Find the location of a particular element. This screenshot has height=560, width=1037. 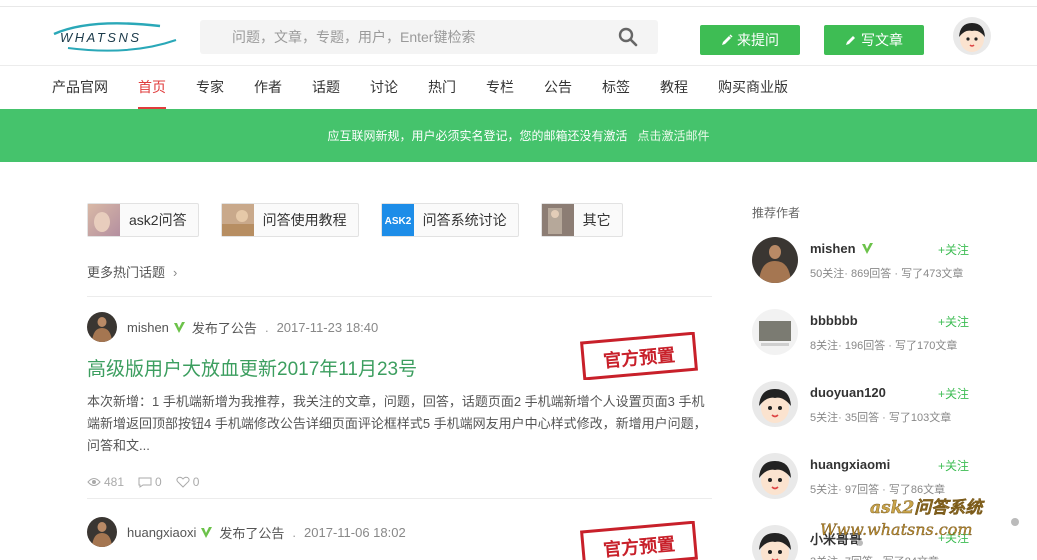

svg-text: ASK2 is located at coordinates (397, 221).